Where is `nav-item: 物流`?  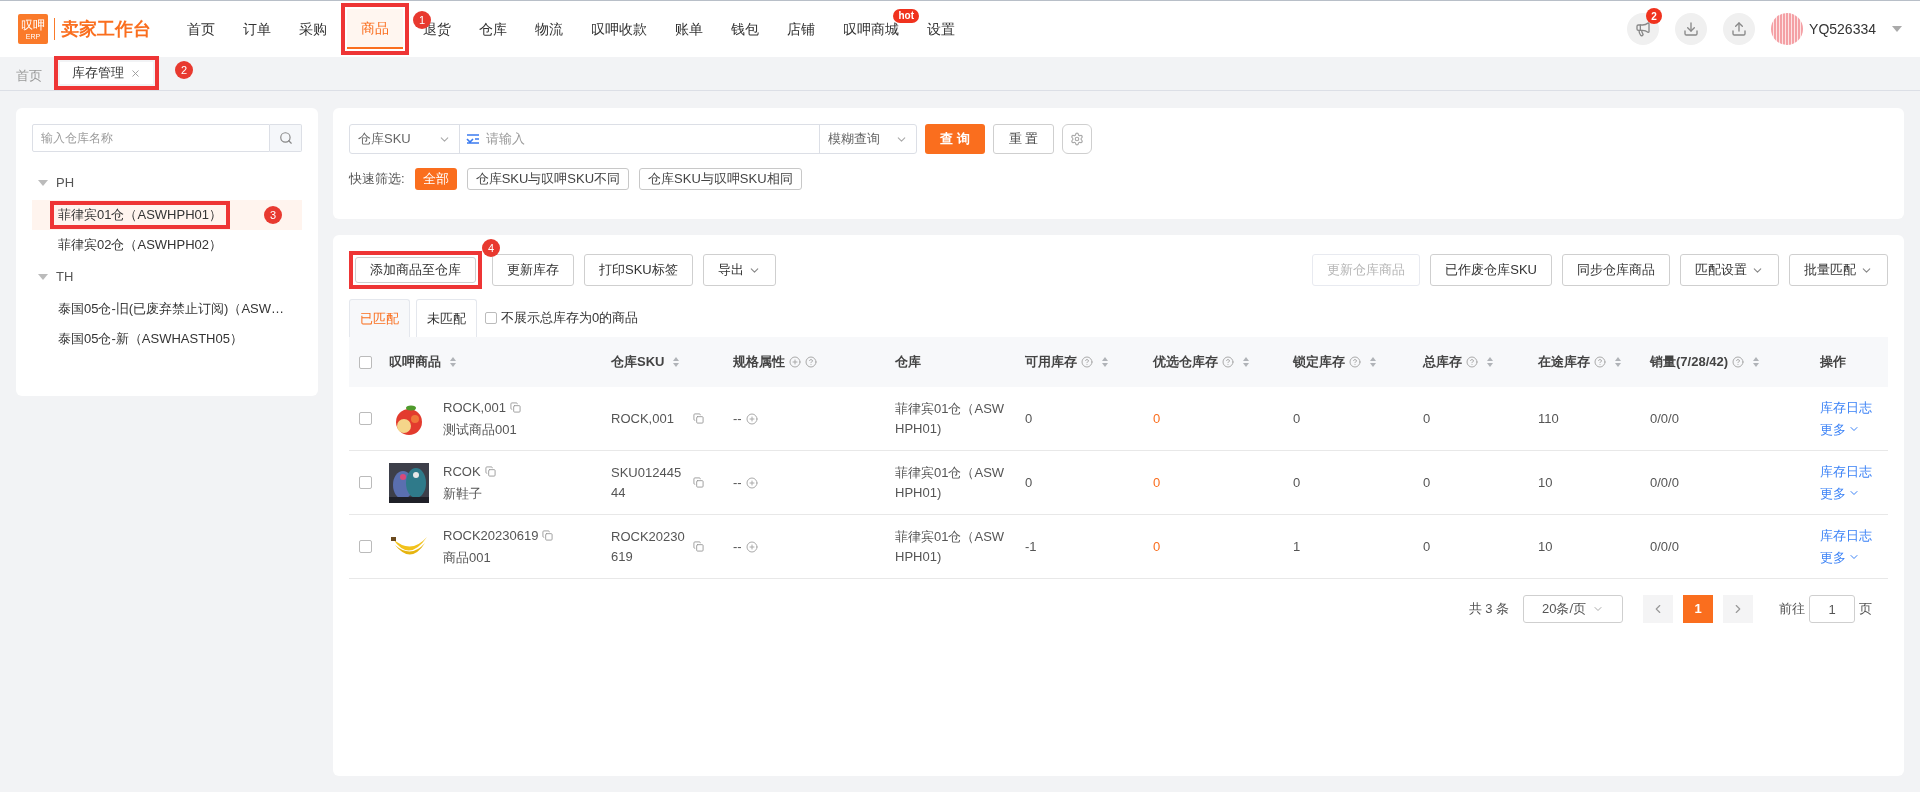
nav-item: 物流 is located at coordinates (549, 29).